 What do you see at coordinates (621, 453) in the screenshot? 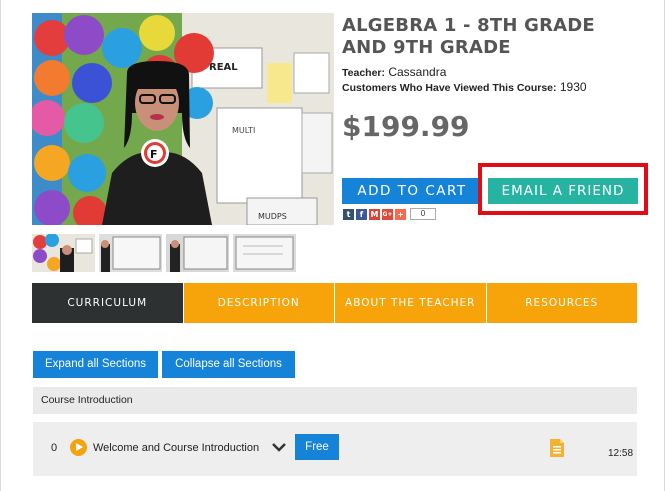
I see `lesson-duration: 12:58` at bounding box center [621, 453].